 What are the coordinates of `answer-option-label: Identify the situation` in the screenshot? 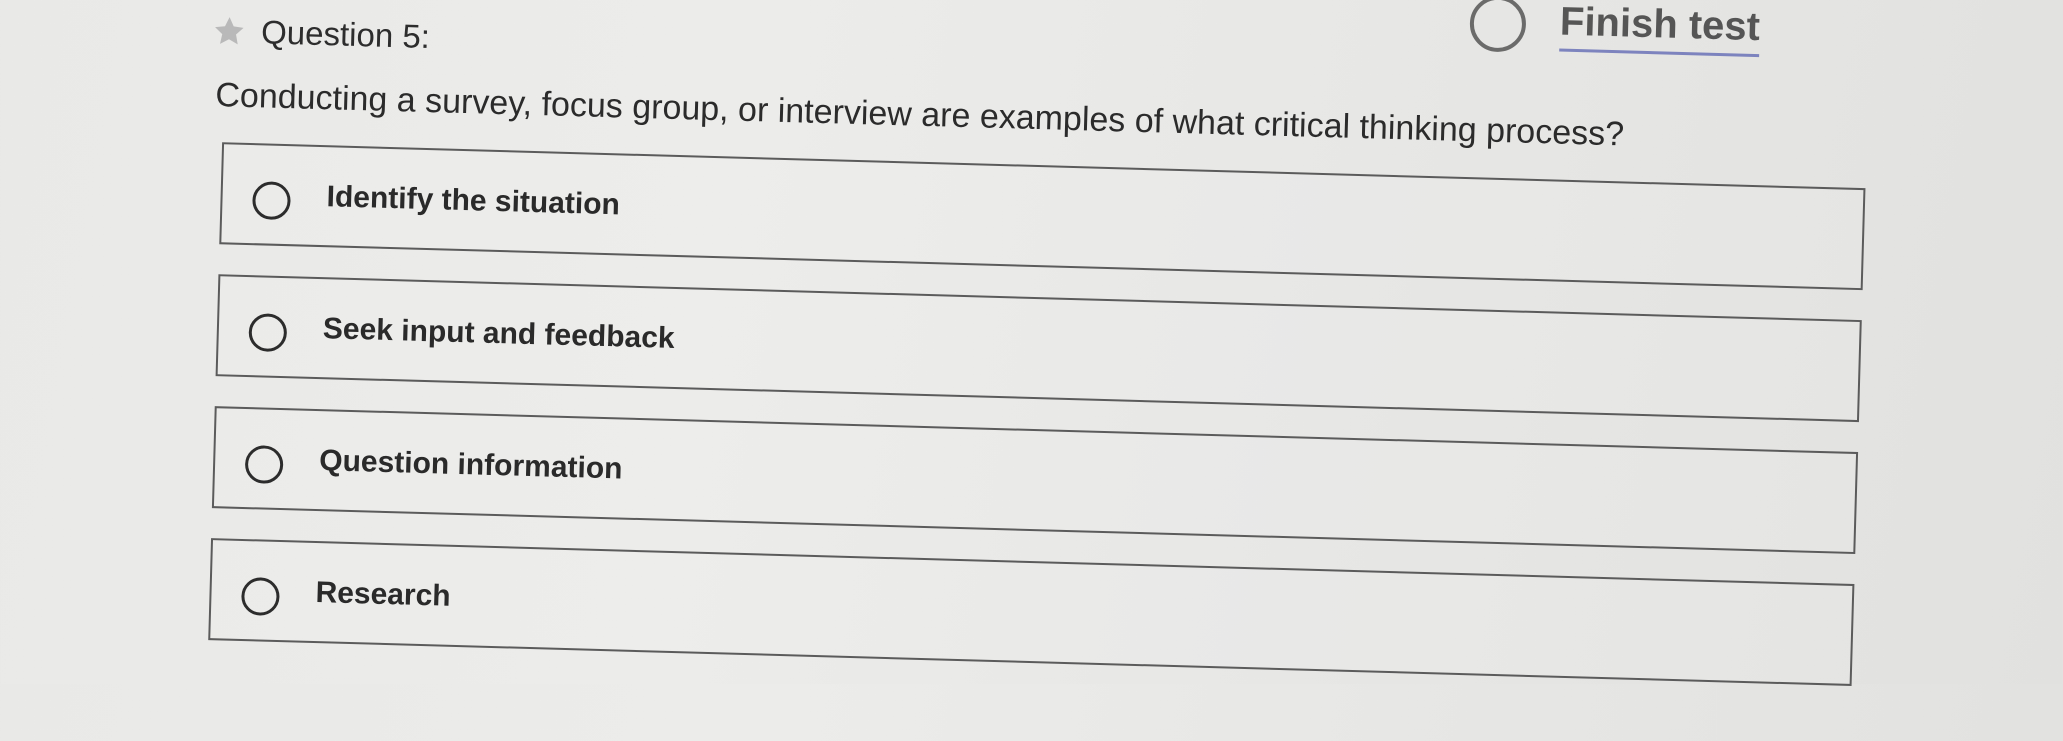 It's located at (473, 201).